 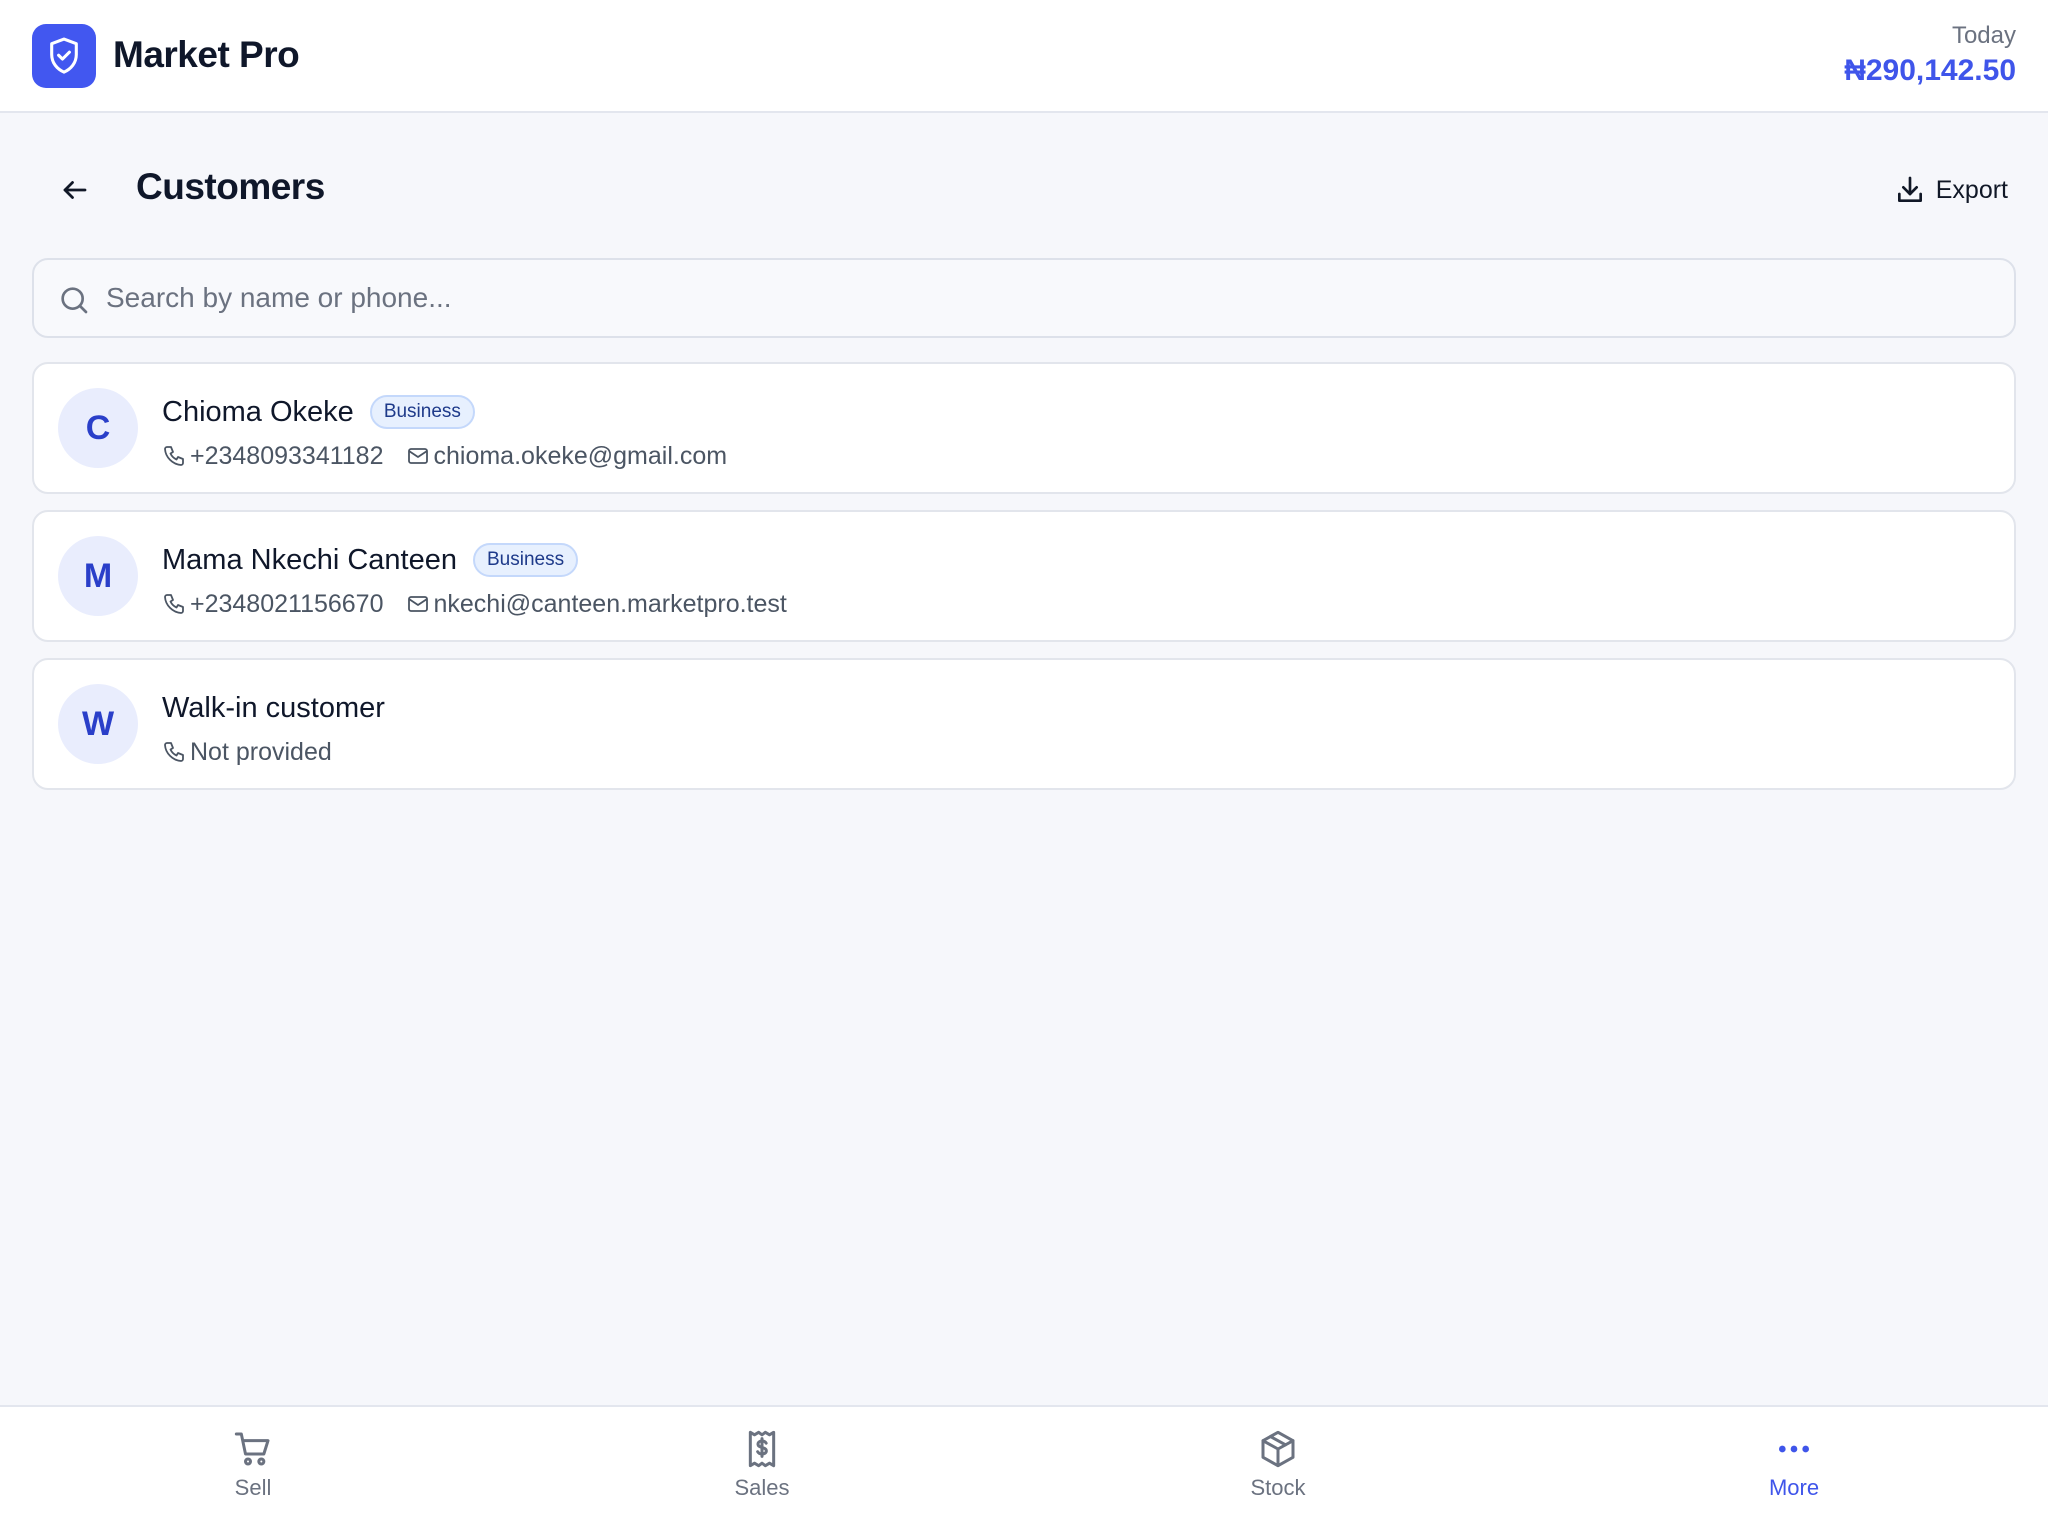 What do you see at coordinates (309, 559) in the screenshot?
I see `customer-name: Mama Nkechi Canteen` at bounding box center [309, 559].